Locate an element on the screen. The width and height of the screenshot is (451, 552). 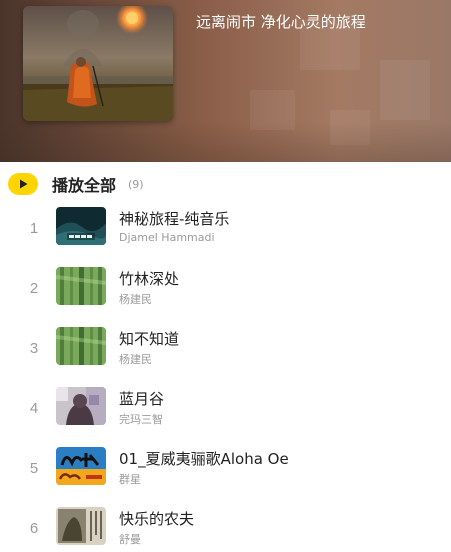
track-title: 竹林深处 is located at coordinates (149, 279).